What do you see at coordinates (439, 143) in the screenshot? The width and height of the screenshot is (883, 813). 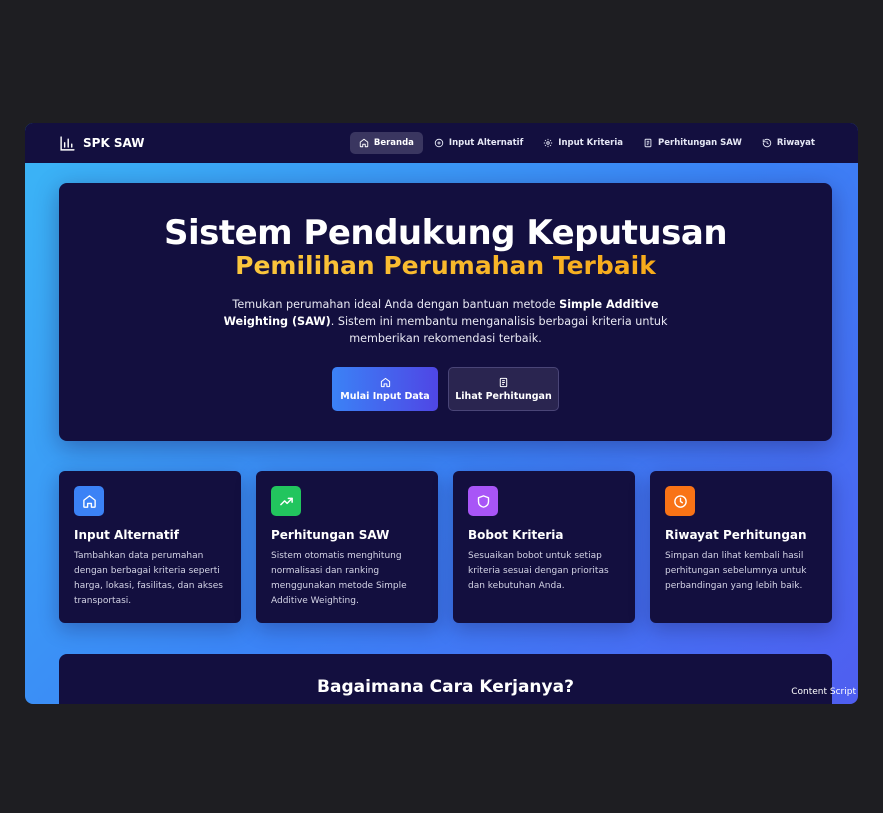 I see `plus-circle-icon` at bounding box center [439, 143].